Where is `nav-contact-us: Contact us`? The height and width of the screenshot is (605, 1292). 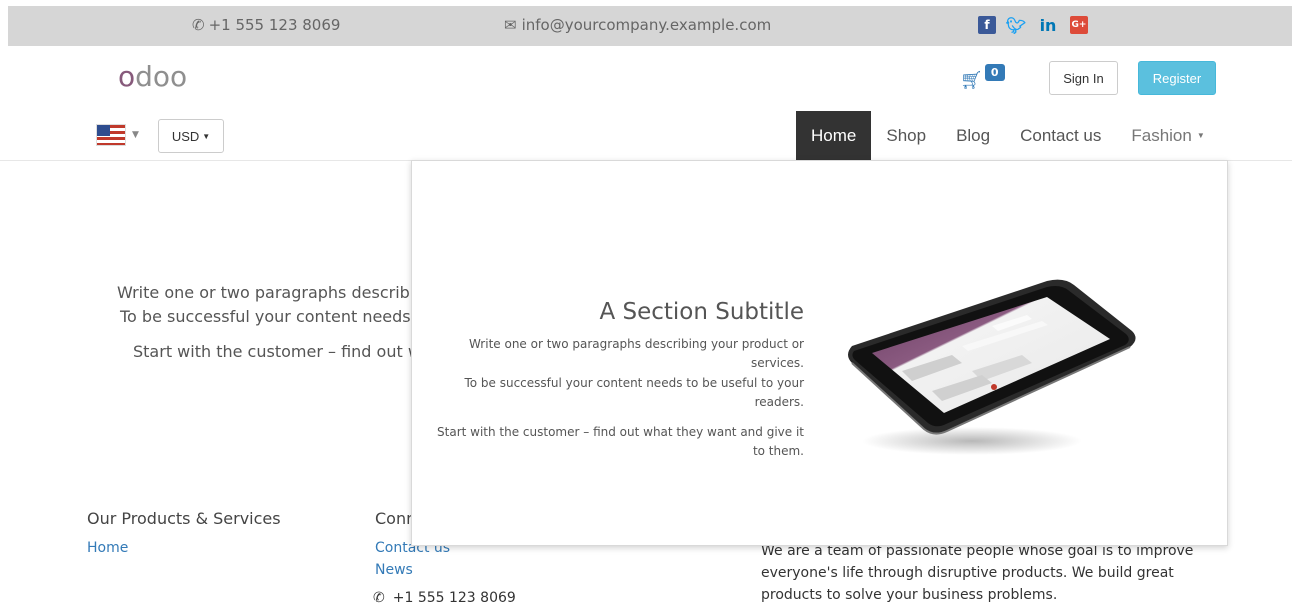
nav-contact-us: Contact us is located at coordinates (1060, 135).